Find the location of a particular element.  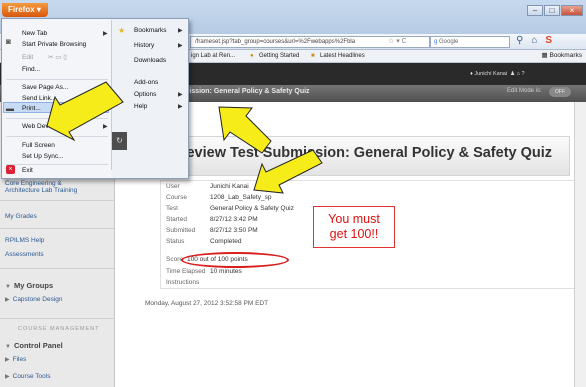

detail-label: Time Elapsed is located at coordinates (186, 271).